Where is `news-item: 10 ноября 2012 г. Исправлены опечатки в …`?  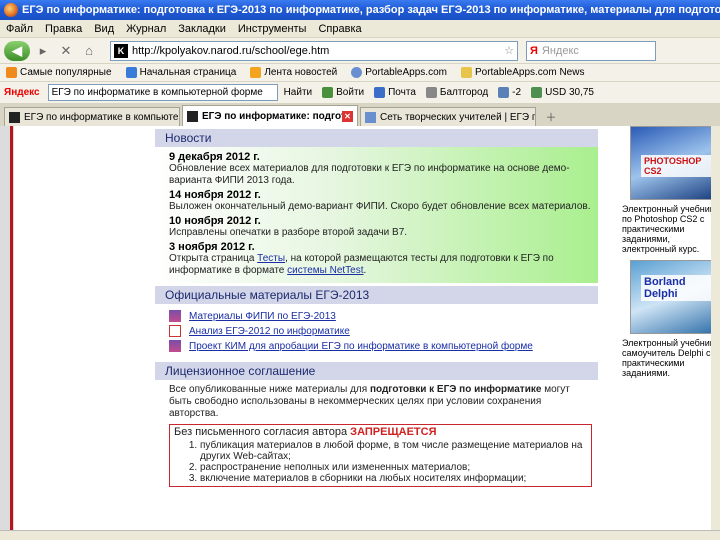
news-item: 10 ноября 2012 г. Исправлены опечатки в … is located at coordinates (383, 227).